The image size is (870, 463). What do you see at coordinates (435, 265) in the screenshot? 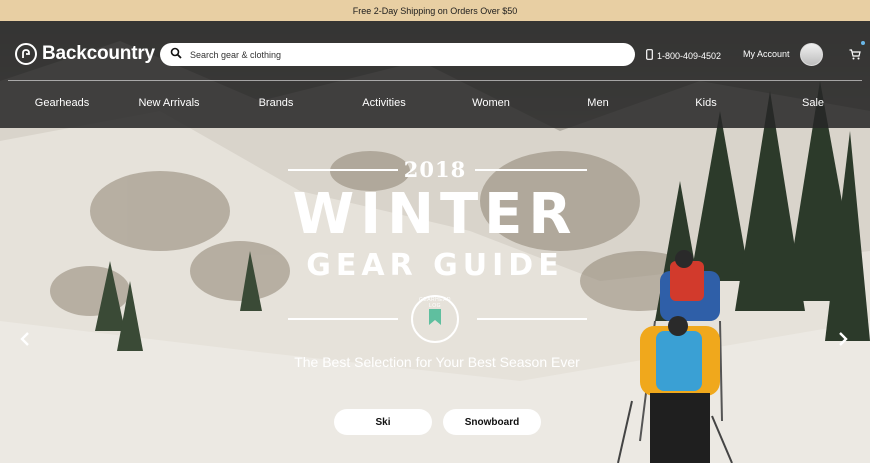
I see `hero-title-gear-guide: GEAR GUIDE` at bounding box center [435, 265].